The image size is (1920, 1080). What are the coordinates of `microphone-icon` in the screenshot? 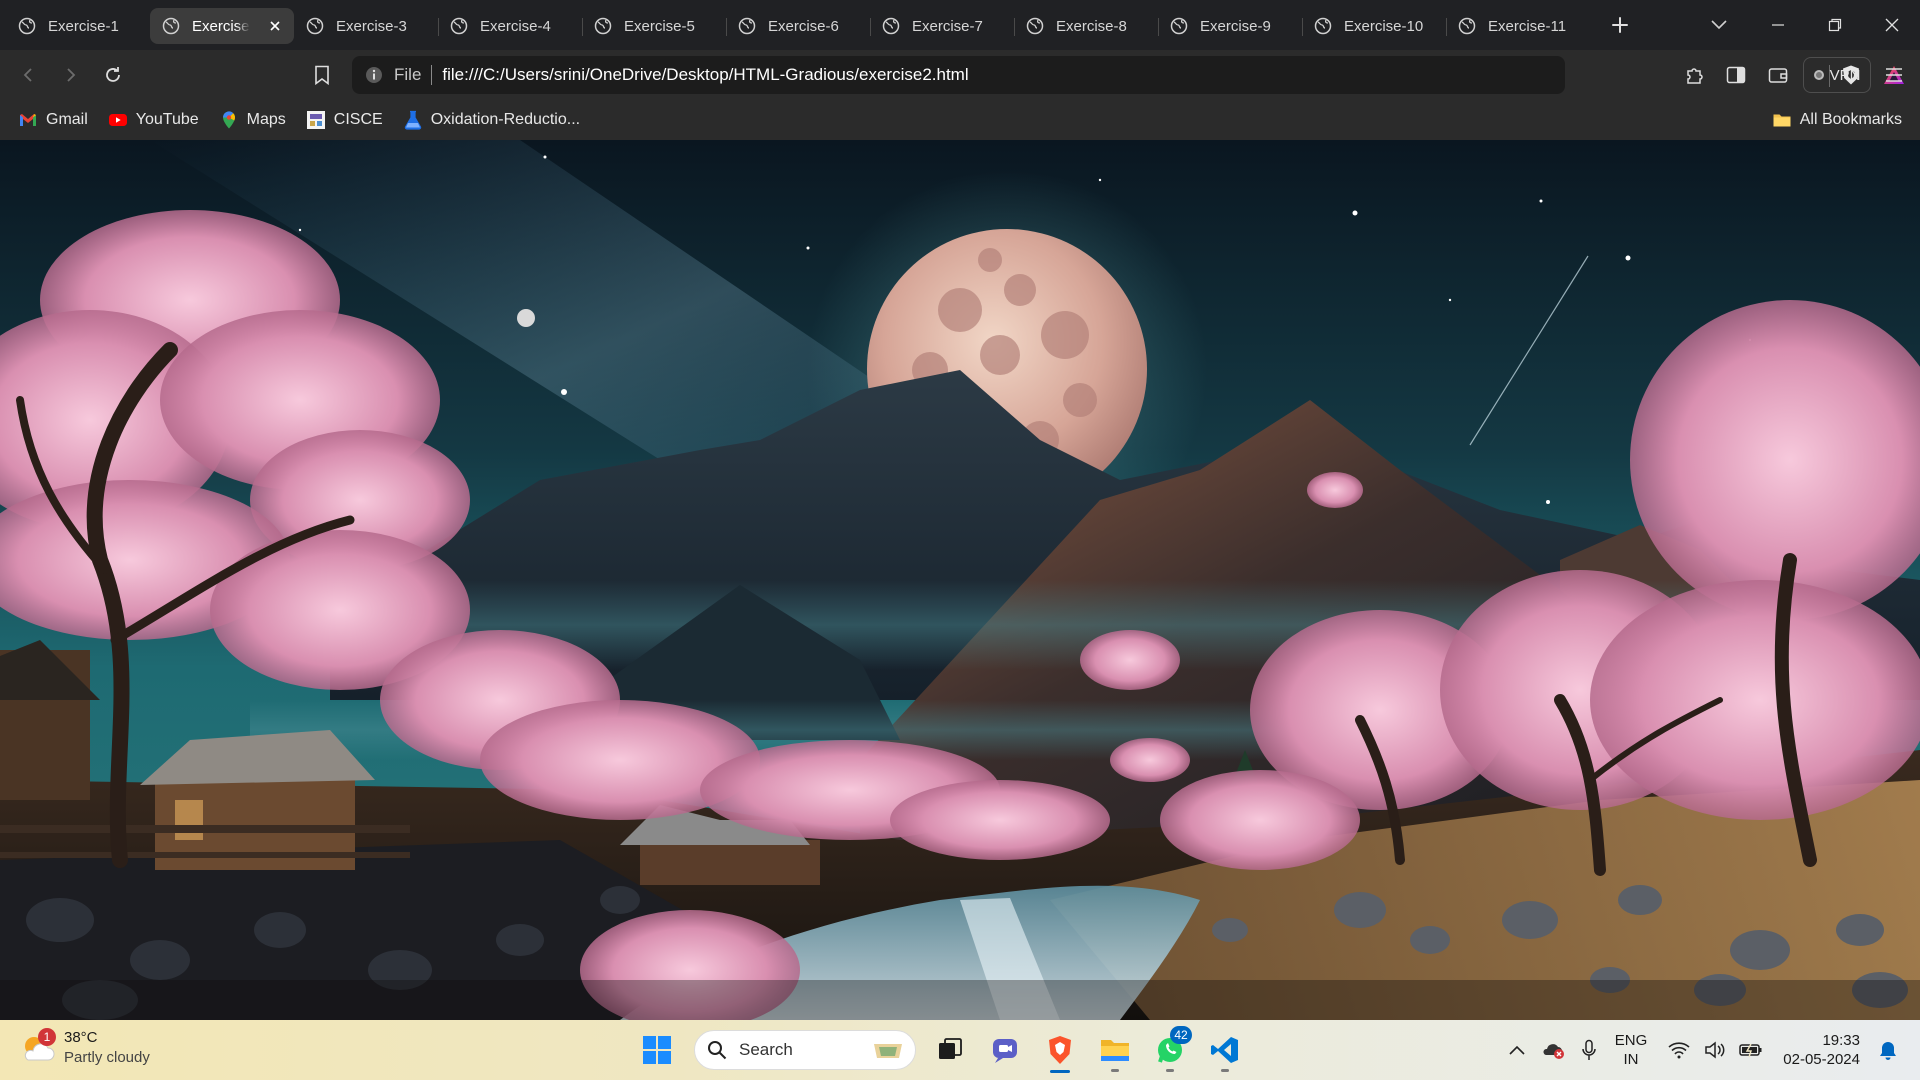 It's located at (1589, 1049).